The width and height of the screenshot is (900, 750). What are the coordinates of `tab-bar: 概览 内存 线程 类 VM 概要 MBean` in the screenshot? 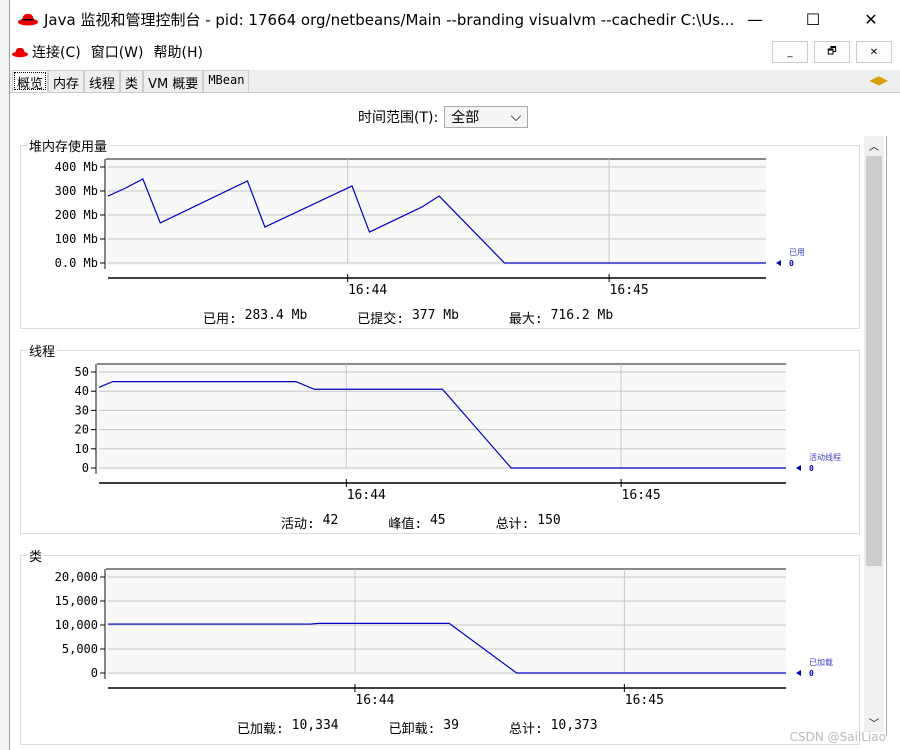 It's located at (455, 81).